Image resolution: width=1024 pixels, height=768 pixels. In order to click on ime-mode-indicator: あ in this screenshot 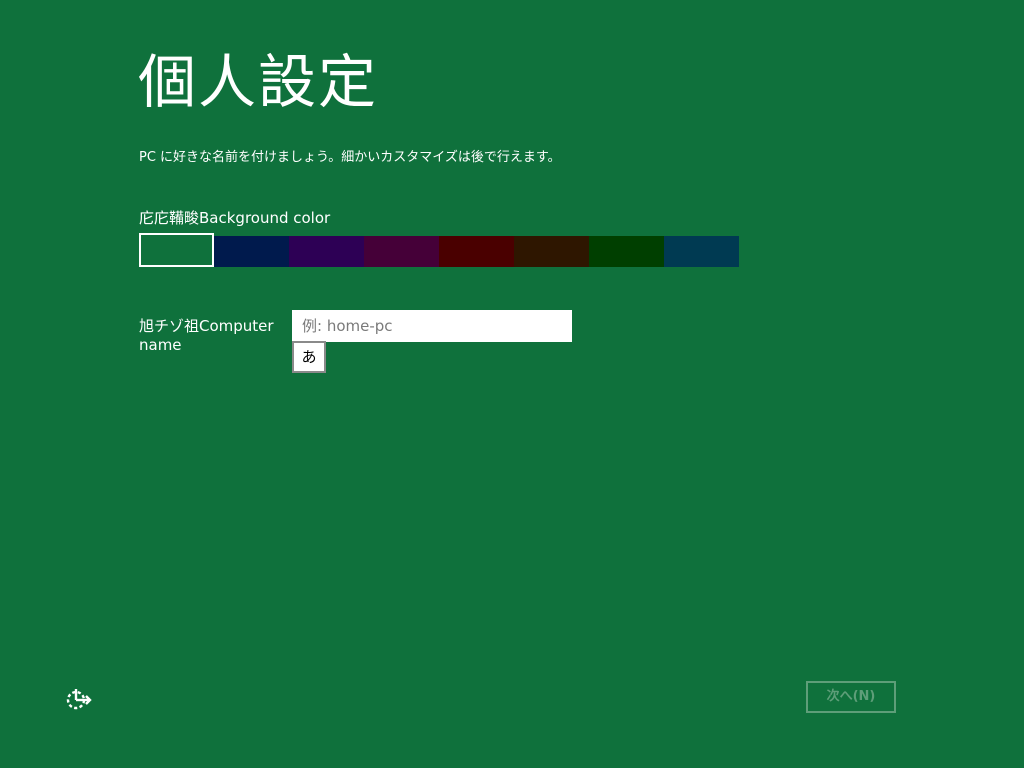, I will do `click(309, 357)`.